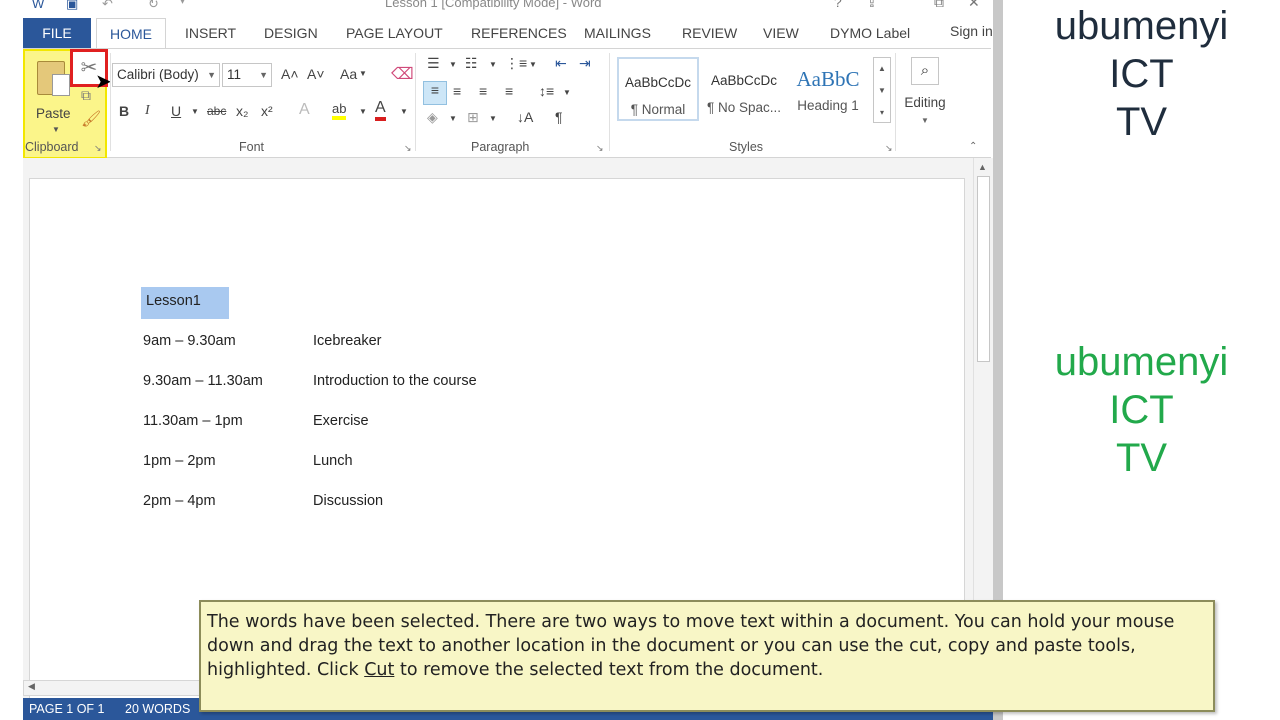 Image resolution: width=1280 pixels, height=720 pixels. I want to click on row-time: 9am – 9.30am, so click(189, 341).